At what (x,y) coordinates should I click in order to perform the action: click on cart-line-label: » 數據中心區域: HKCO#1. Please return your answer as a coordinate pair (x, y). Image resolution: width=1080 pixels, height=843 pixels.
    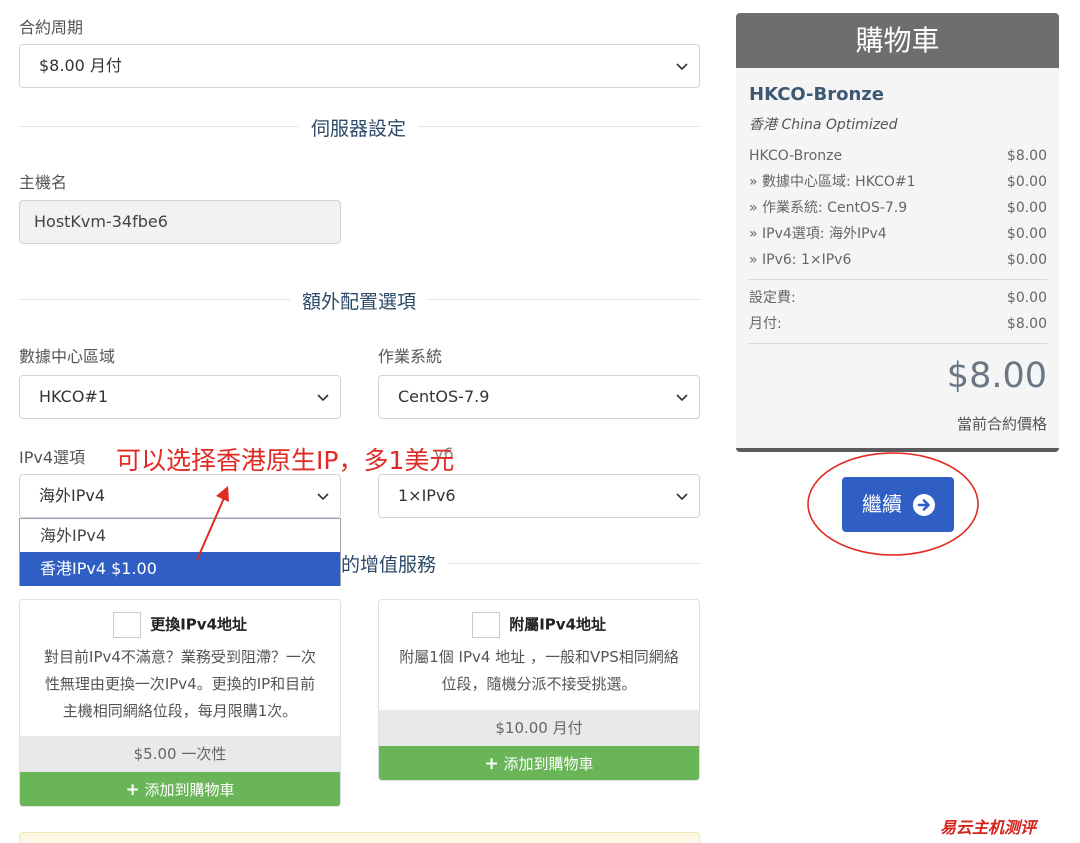
    Looking at the image, I should click on (832, 182).